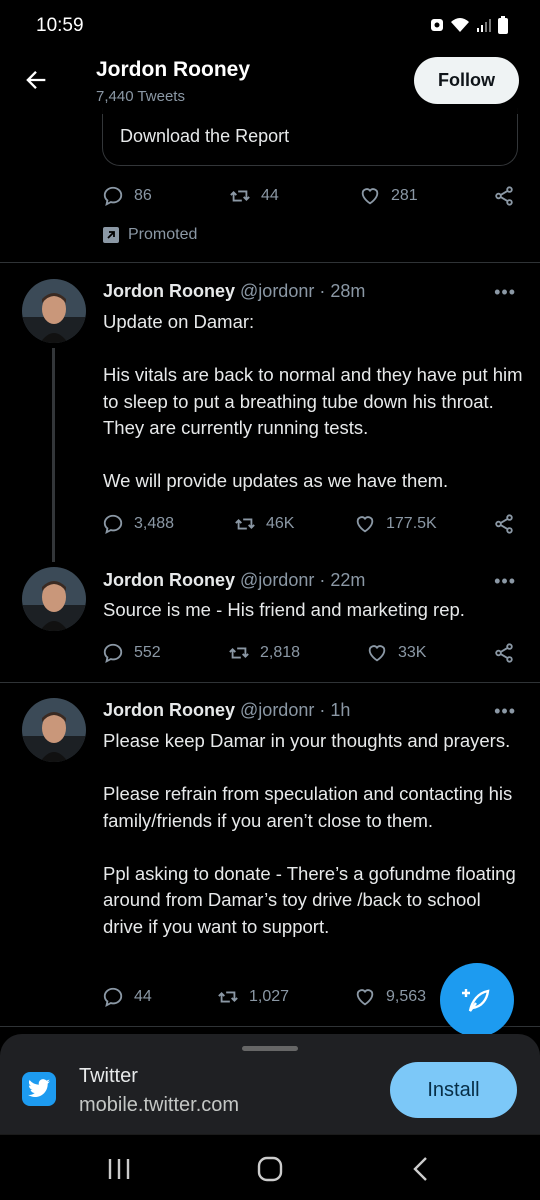 Image resolution: width=540 pixels, height=1200 pixels. I want to click on app-install-banner: Twitter mobile.twitter.com Install, so click(270, 1084).